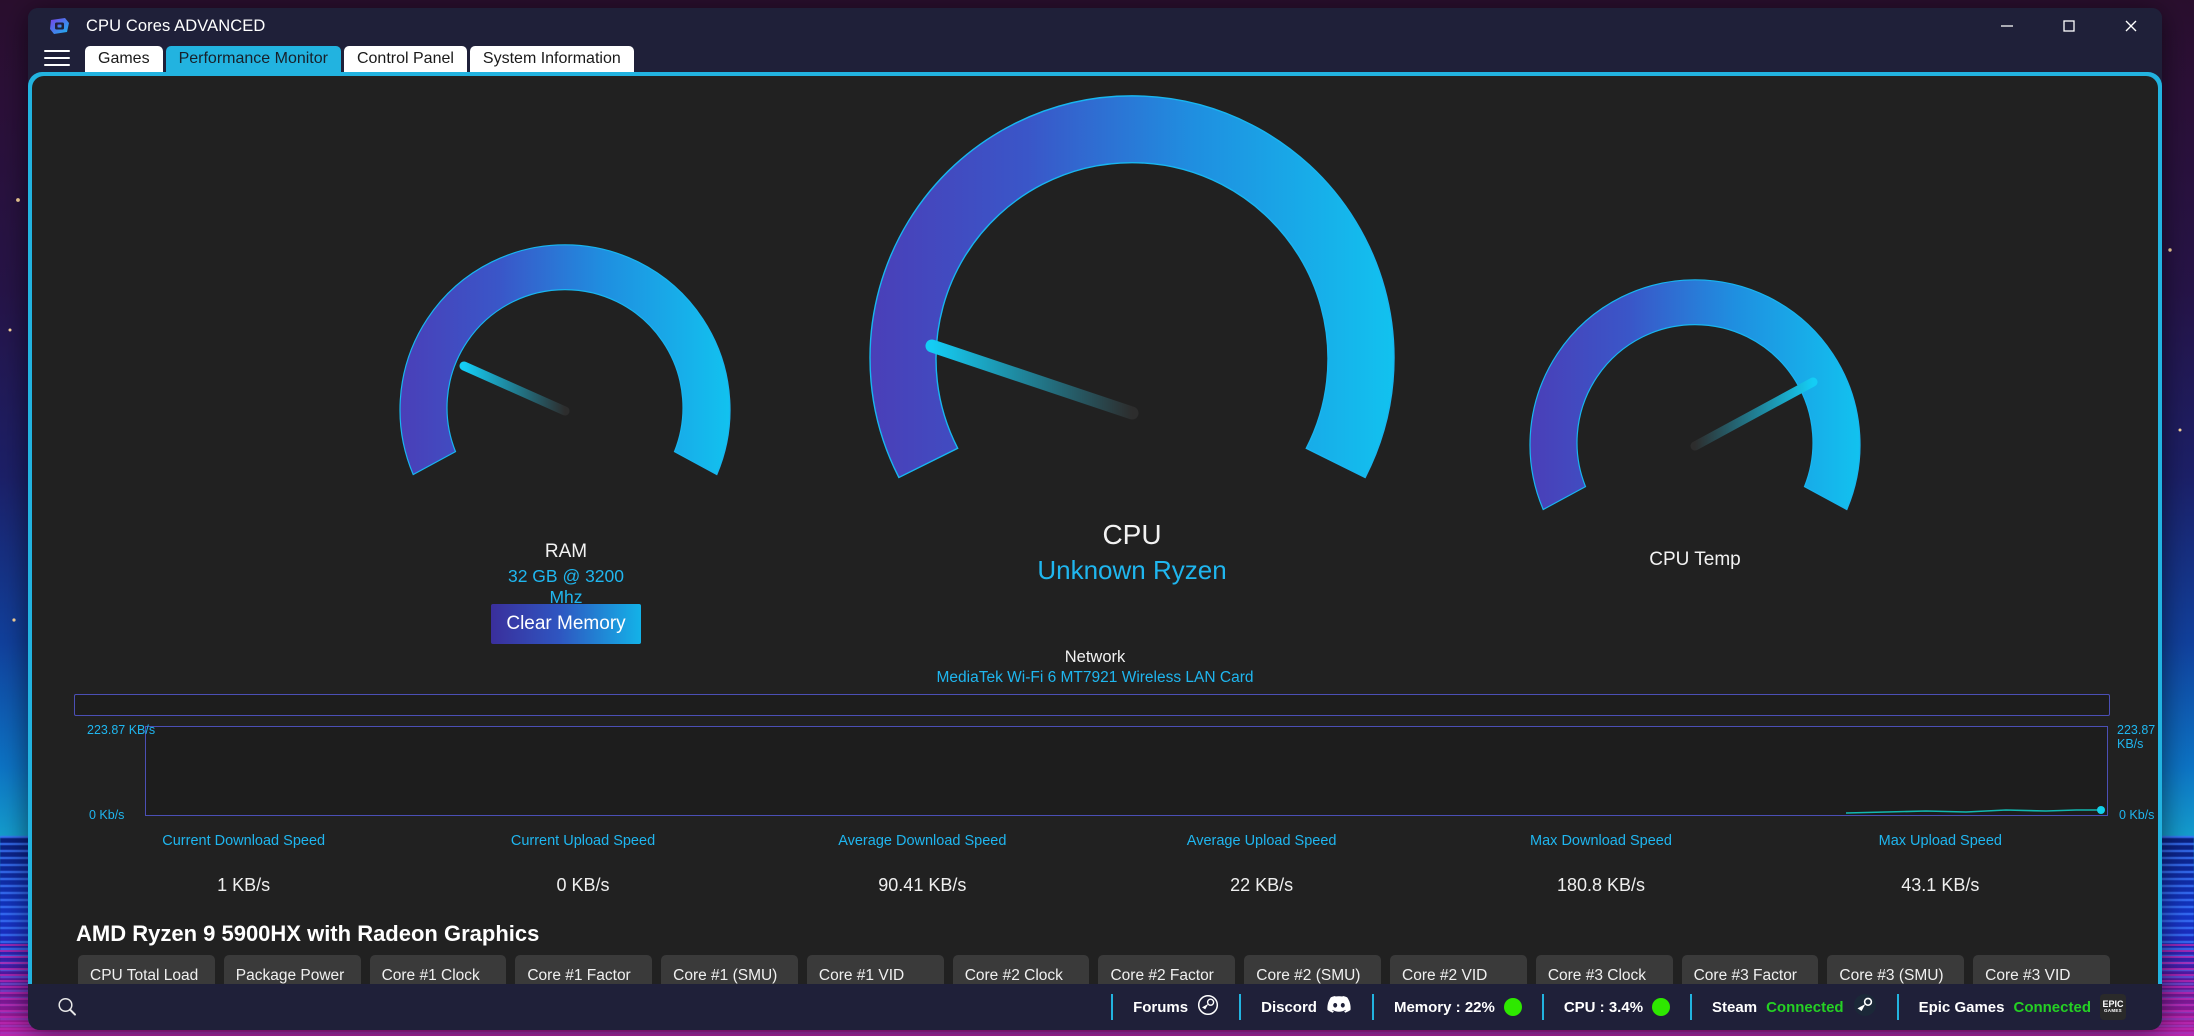  I want to click on net-stat-current-upload: Current Upload Speed 0 KB/s, so click(582, 864).